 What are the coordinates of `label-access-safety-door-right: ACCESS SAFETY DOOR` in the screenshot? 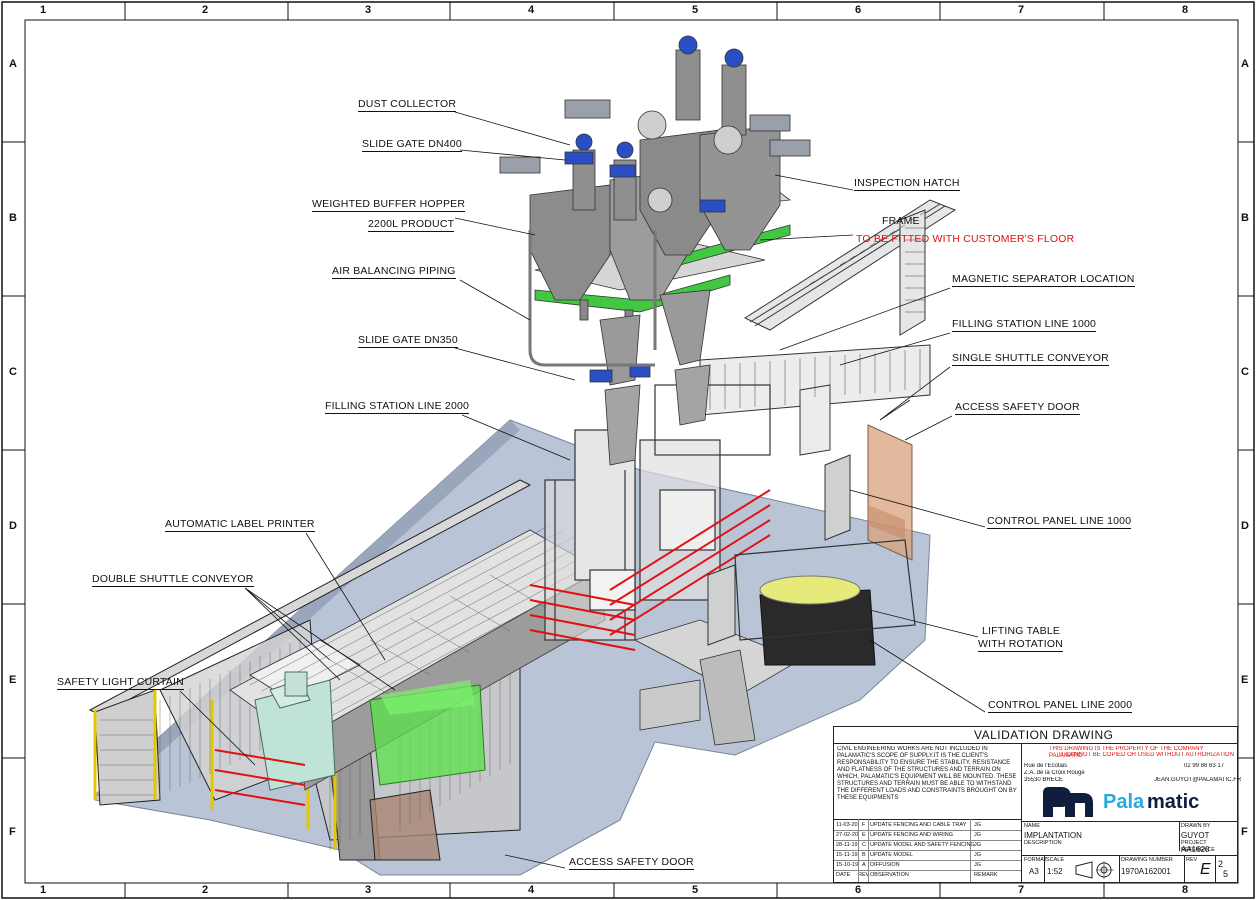 It's located at (1017, 408).